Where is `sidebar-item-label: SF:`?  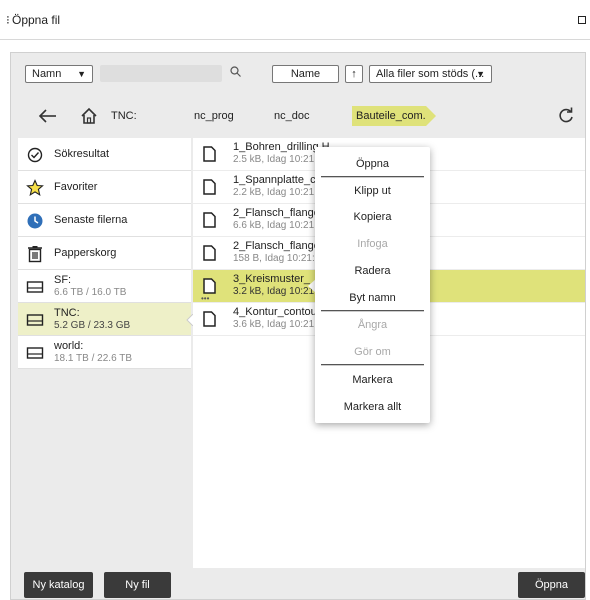
sidebar-item-label: SF: is located at coordinates (63, 280).